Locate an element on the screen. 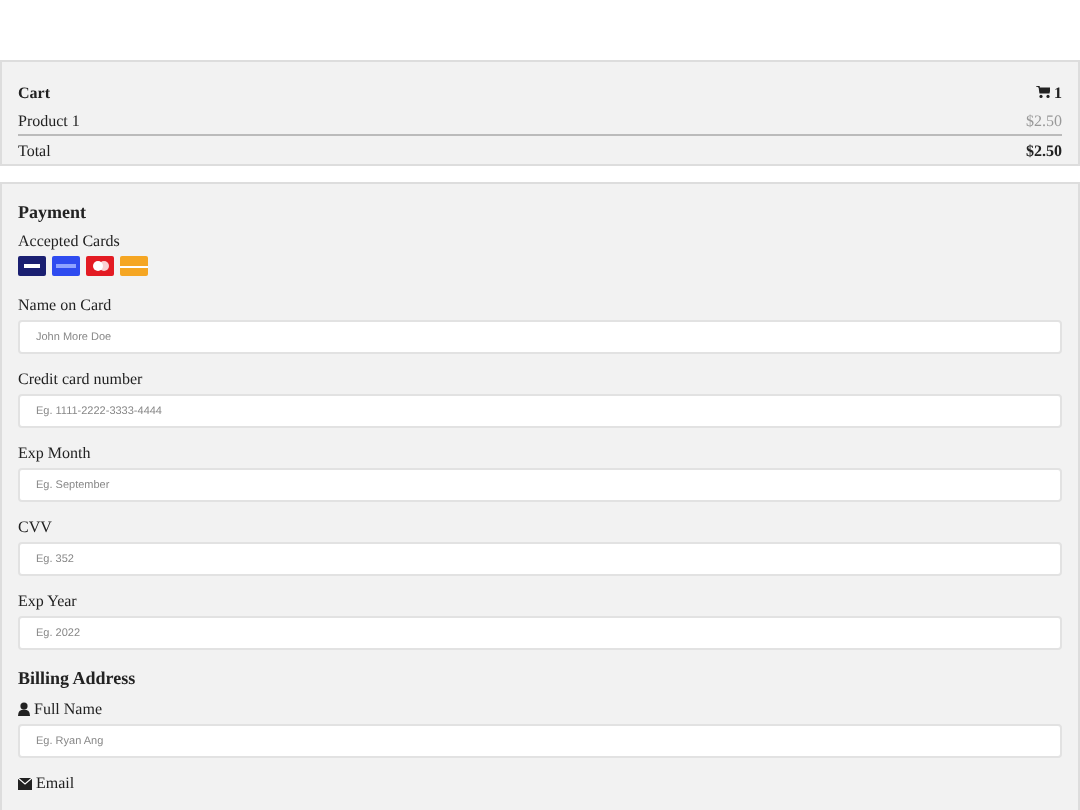 The image size is (1080, 810). field-label: Email is located at coordinates (55, 783).